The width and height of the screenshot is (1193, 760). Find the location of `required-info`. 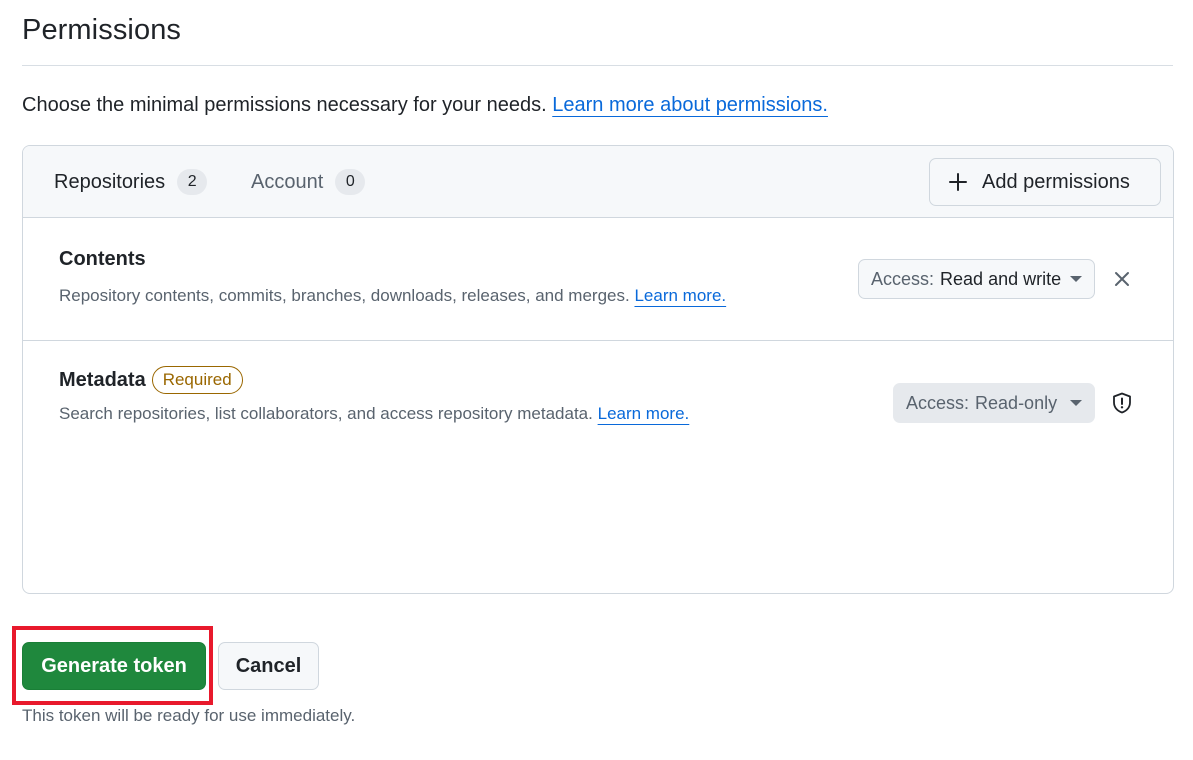

required-info is located at coordinates (1122, 403).